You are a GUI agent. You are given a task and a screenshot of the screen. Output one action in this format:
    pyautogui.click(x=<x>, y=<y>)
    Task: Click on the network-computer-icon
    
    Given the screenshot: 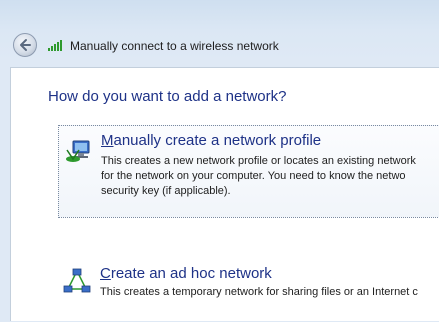 What is the action you would take?
    pyautogui.click(x=78, y=151)
    